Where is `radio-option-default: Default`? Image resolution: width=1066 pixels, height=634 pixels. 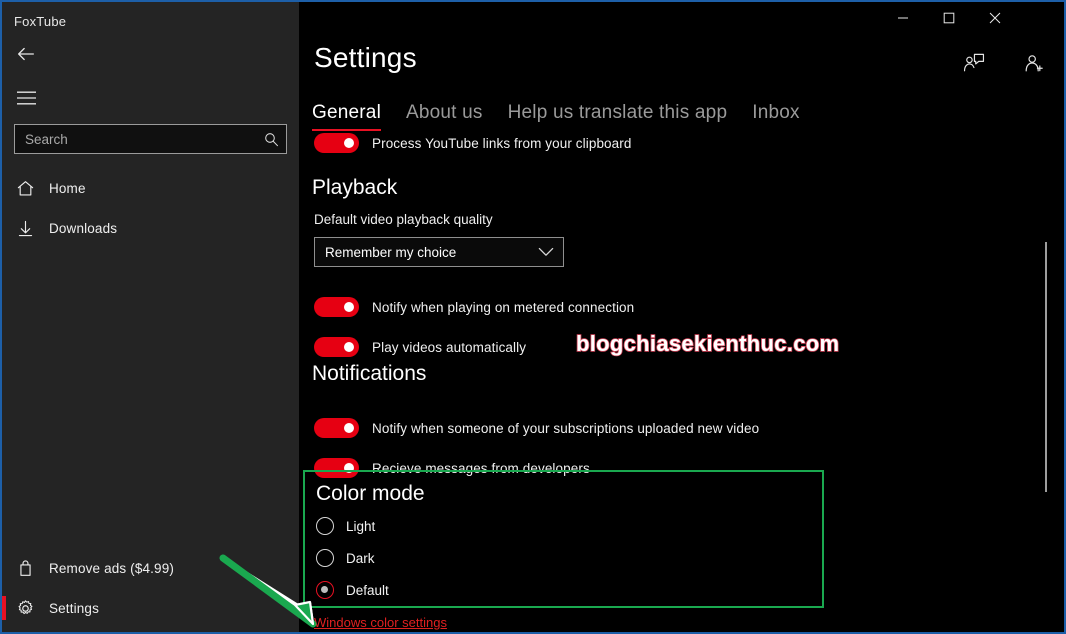
radio-option-default: Default is located at coordinates (352, 590).